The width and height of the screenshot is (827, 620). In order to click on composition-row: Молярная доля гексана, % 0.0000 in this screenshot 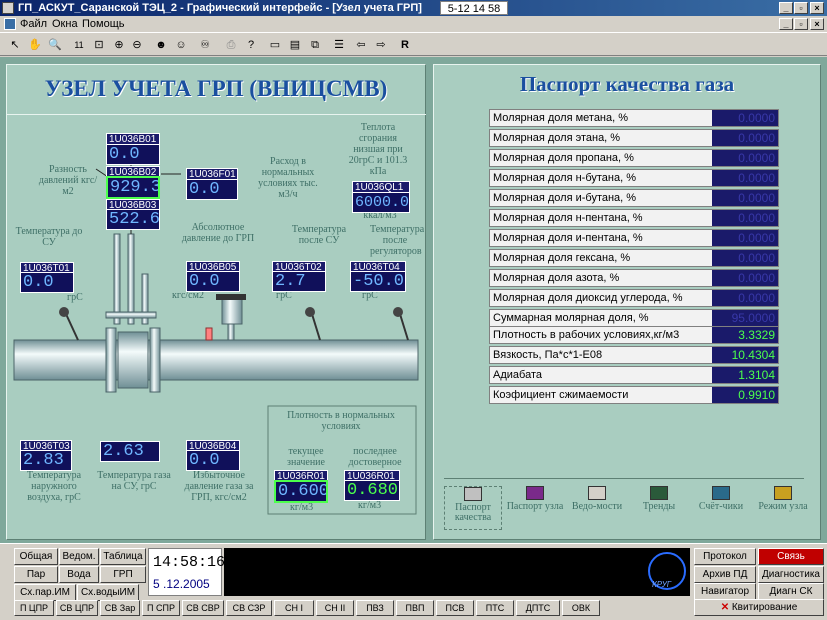, I will do `click(634, 258)`.